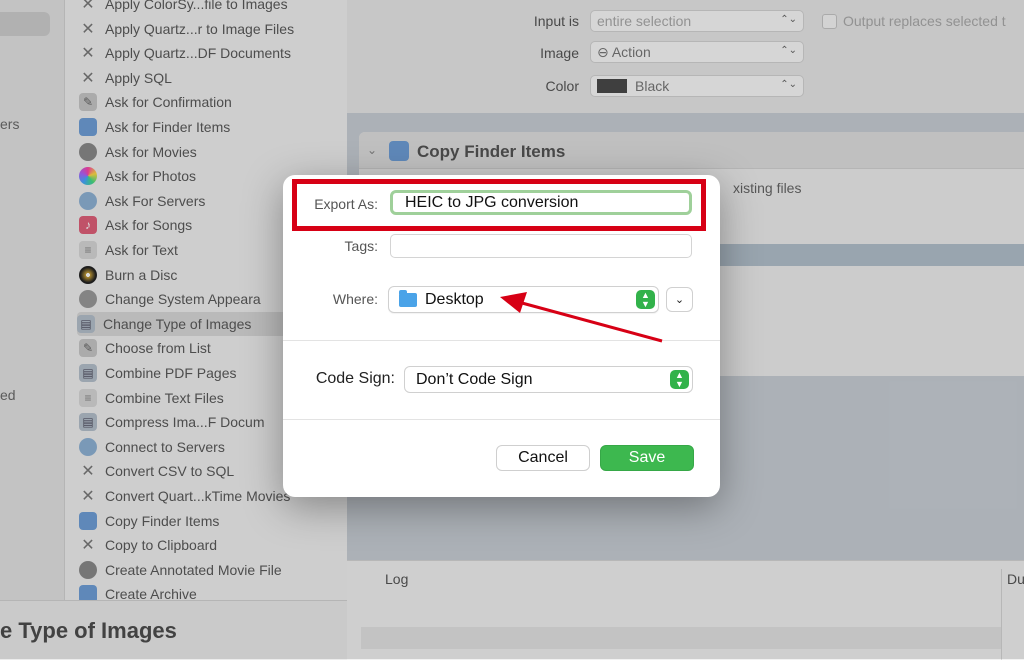 The height and width of the screenshot is (660, 1024). Describe the element at coordinates (592, 322) in the screenshot. I see `annotation-arrow-line` at that location.